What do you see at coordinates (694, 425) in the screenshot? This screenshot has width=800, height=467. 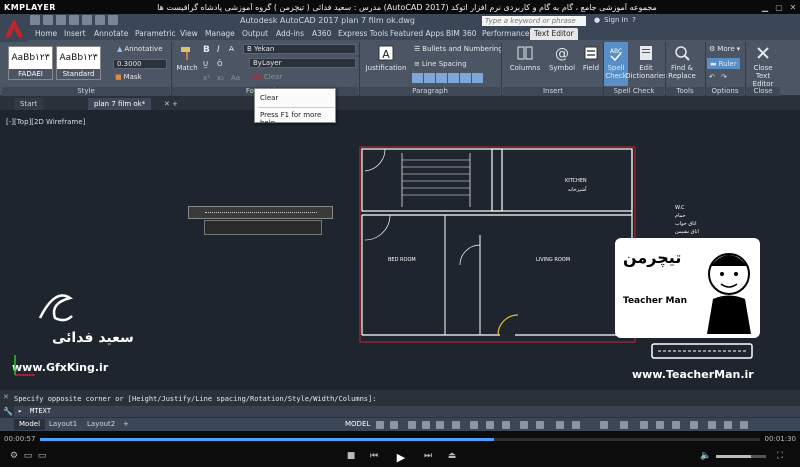 I see `isolate-objects-icon` at bounding box center [694, 425].